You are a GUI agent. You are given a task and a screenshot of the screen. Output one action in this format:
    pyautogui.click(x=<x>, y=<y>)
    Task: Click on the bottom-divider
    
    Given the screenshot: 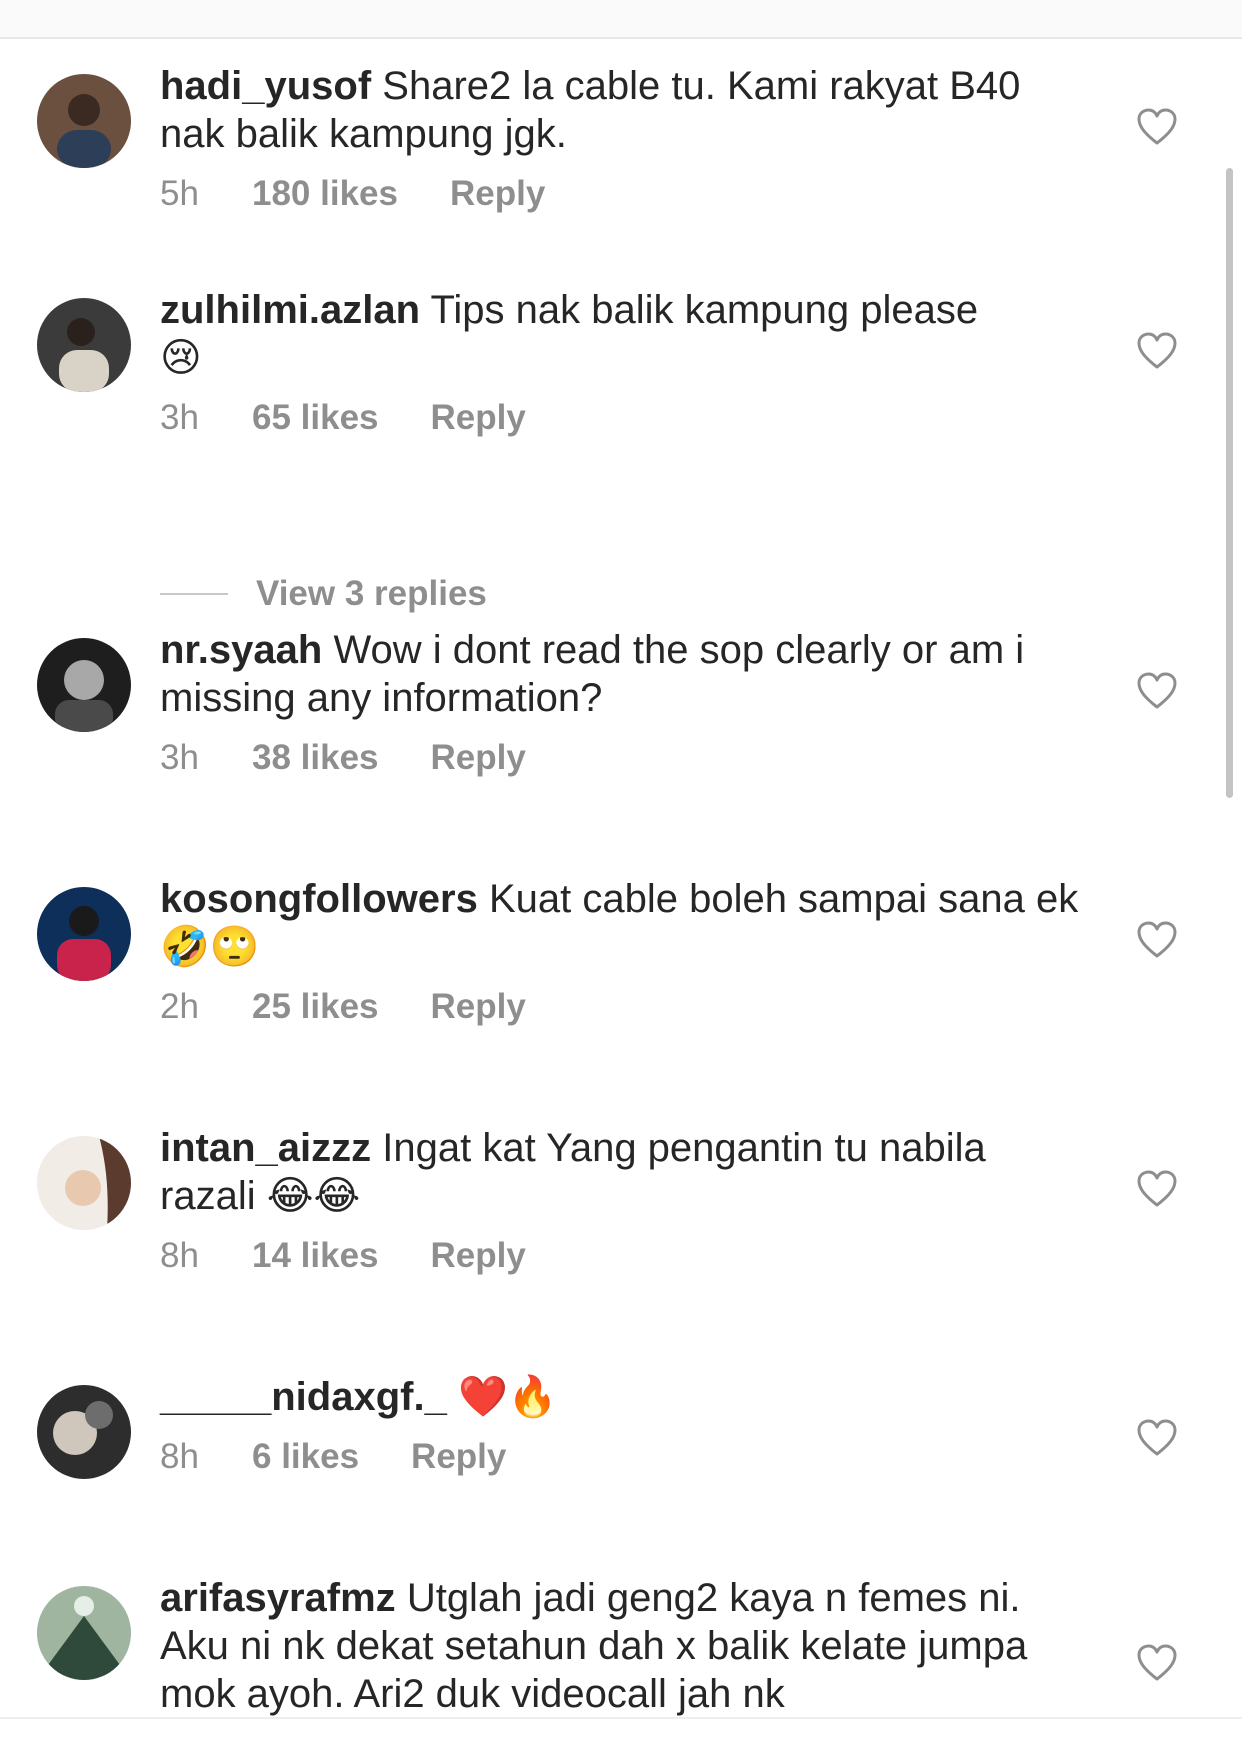 What is the action you would take?
    pyautogui.click(x=621, y=1718)
    